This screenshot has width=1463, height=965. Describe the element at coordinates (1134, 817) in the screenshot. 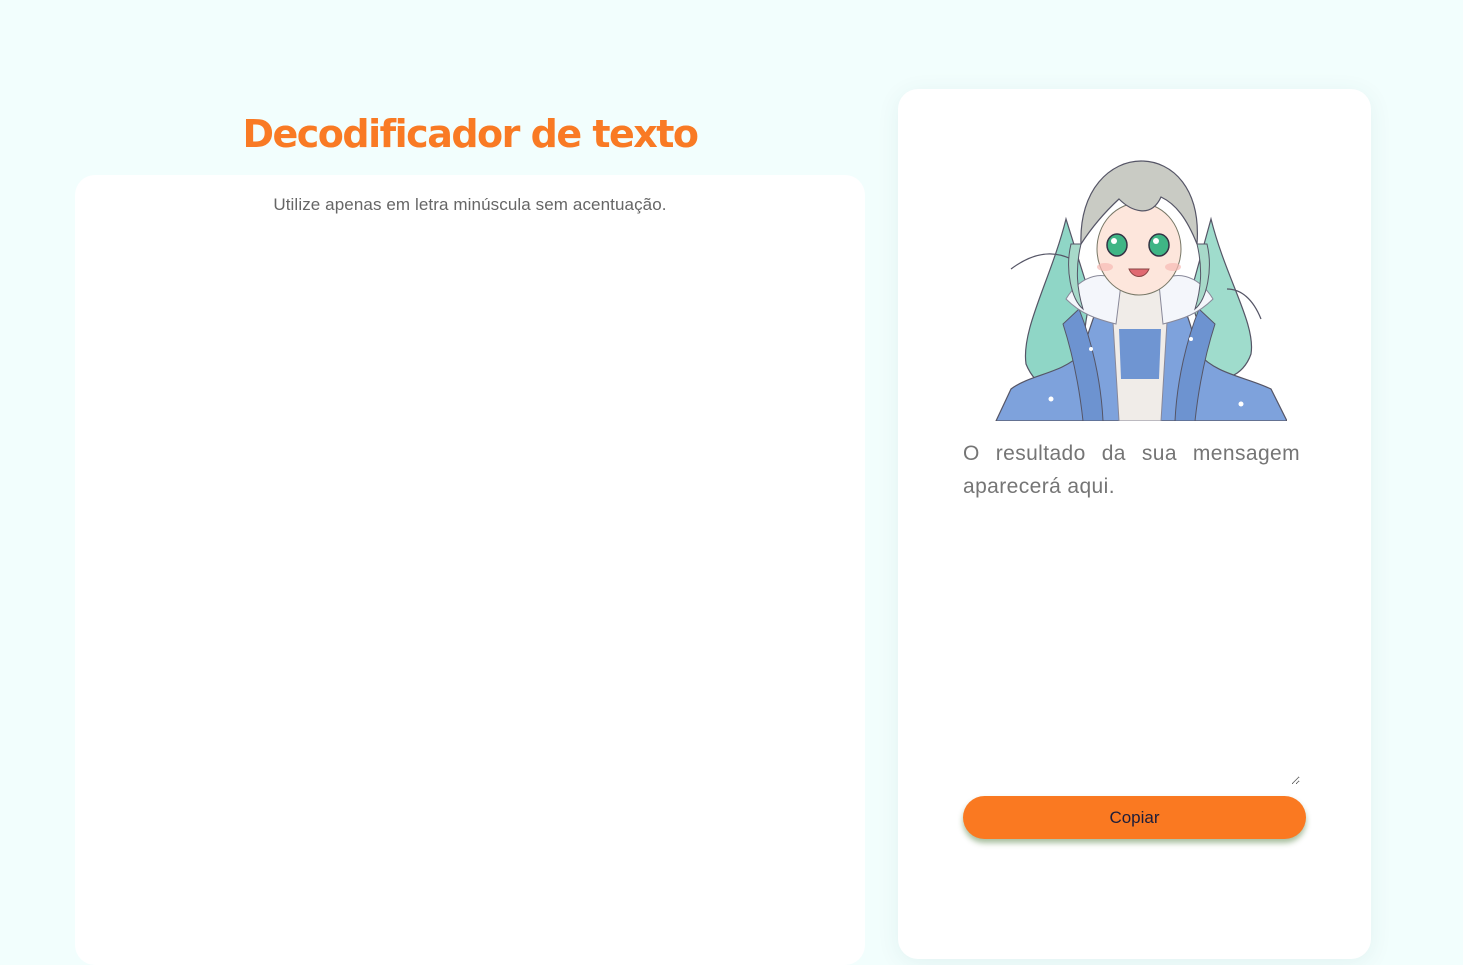

I see `copy-button: Copiar` at that location.